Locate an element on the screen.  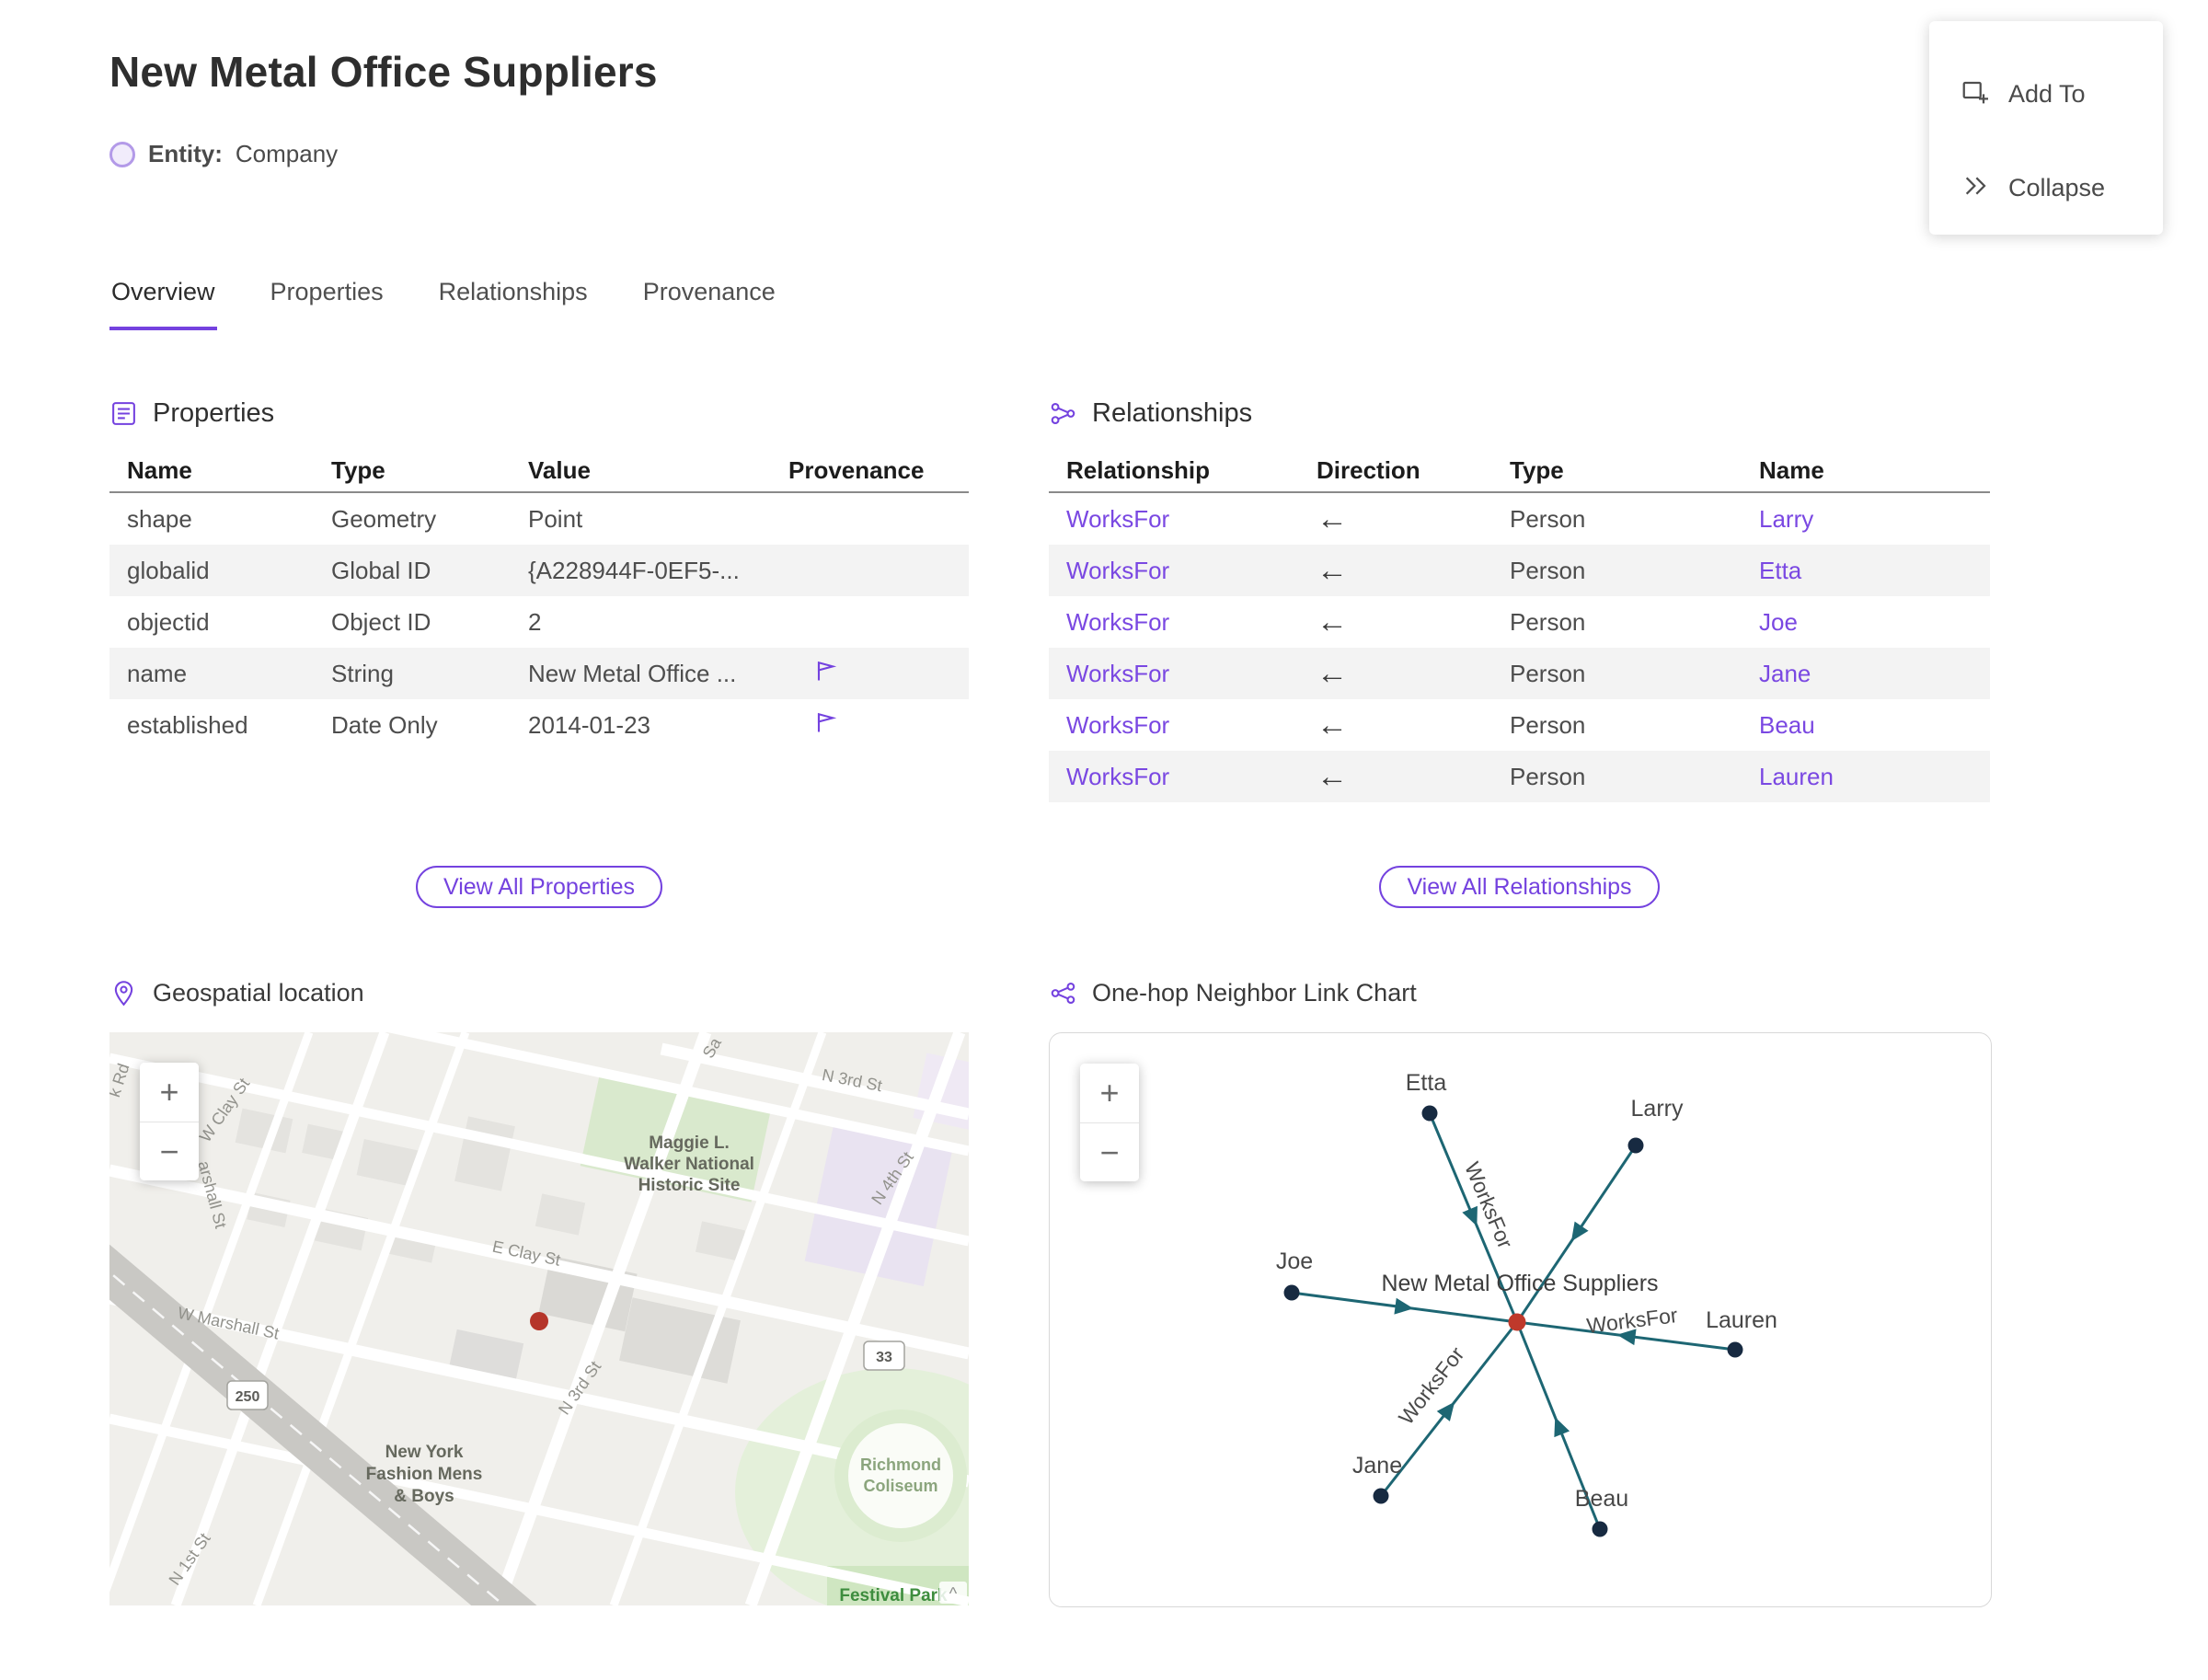
property-type-cell: Object ID is located at coordinates (381, 621).